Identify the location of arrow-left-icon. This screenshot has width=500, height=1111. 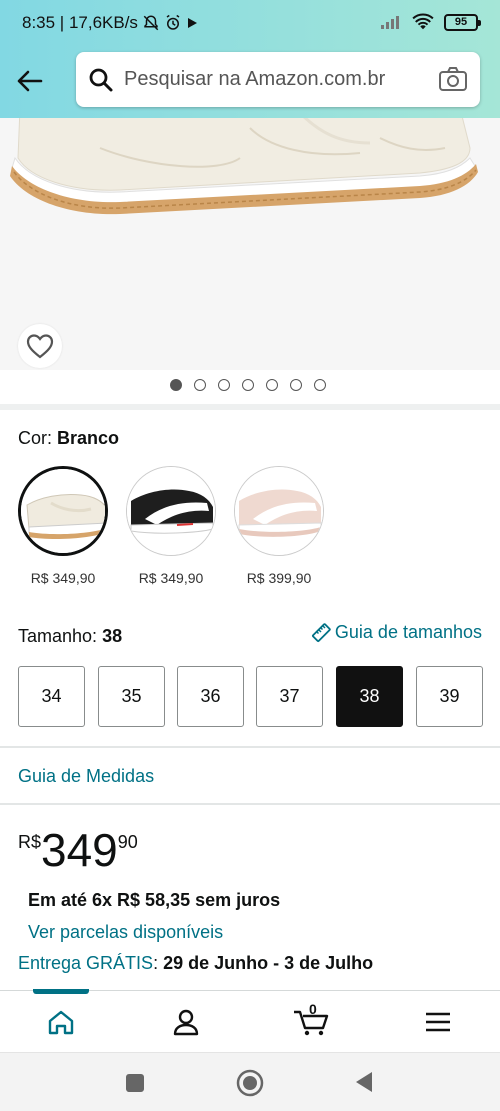
(30, 81).